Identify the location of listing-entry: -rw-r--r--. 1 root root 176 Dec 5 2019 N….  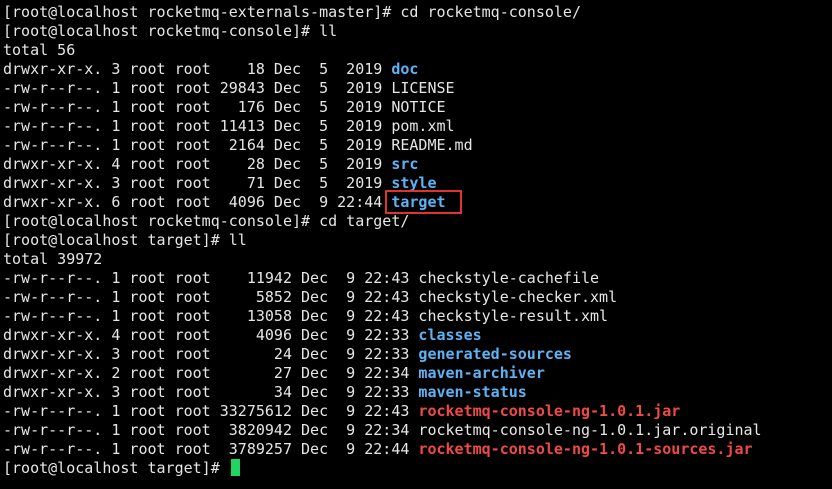
(416, 107).